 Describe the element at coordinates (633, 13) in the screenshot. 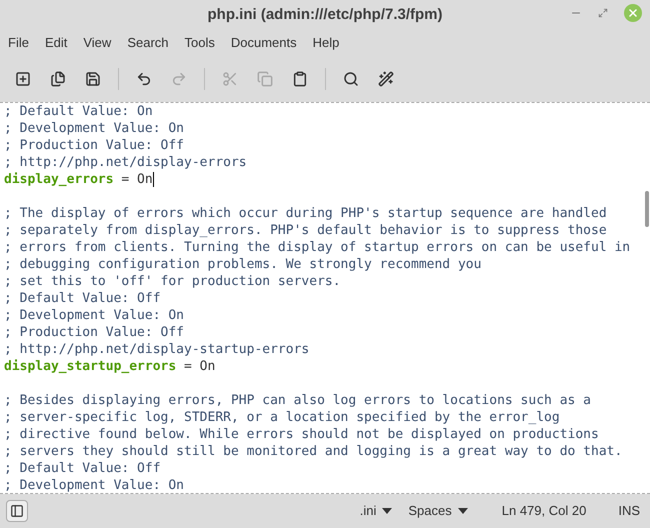

I see `close-icon` at that location.